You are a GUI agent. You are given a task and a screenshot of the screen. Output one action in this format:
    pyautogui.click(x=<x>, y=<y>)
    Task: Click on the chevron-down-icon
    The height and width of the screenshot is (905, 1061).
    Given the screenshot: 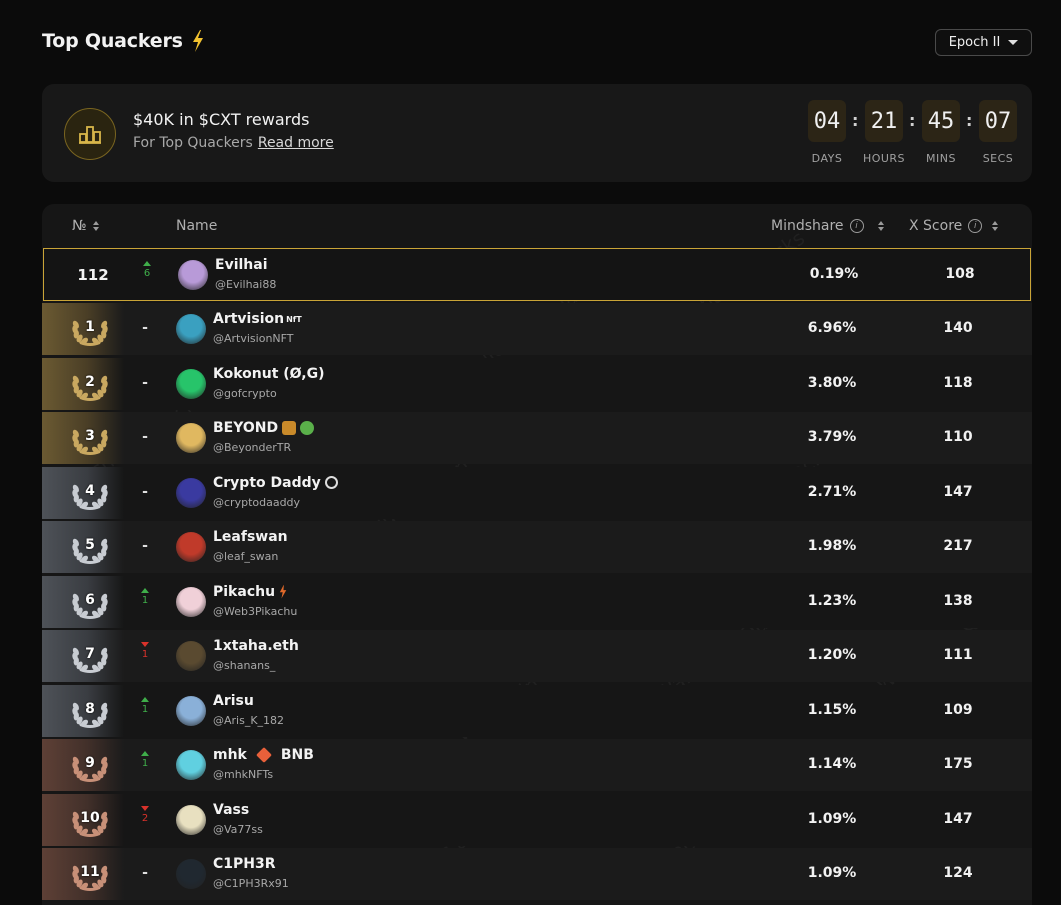 What is the action you would take?
    pyautogui.click(x=1013, y=42)
    